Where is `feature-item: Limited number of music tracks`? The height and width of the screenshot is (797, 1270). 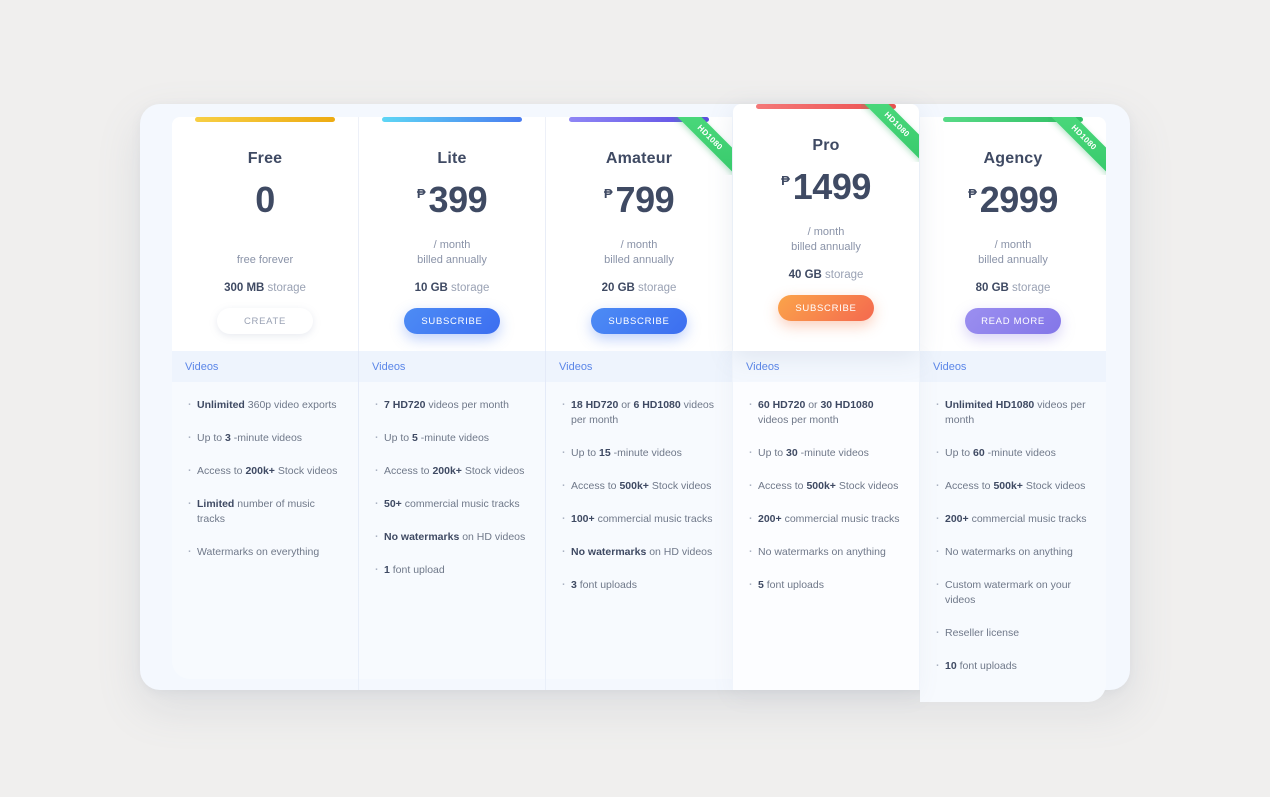 feature-item: Limited number of music tracks is located at coordinates (265, 511).